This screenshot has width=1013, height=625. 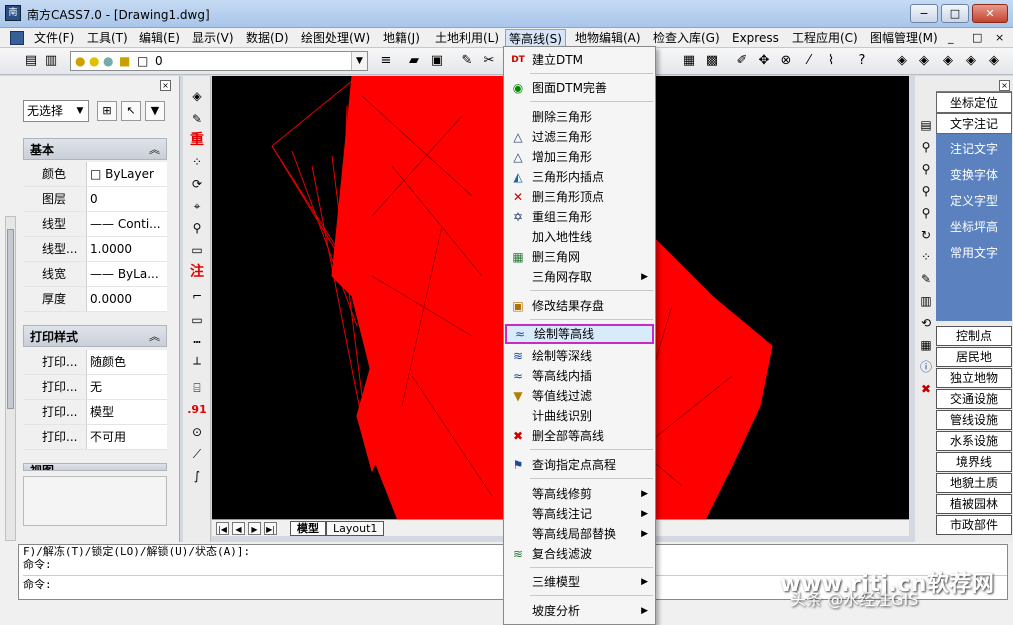 What do you see at coordinates (489, 61) in the screenshot?
I see `eraser-icon: ✂` at bounding box center [489, 61].